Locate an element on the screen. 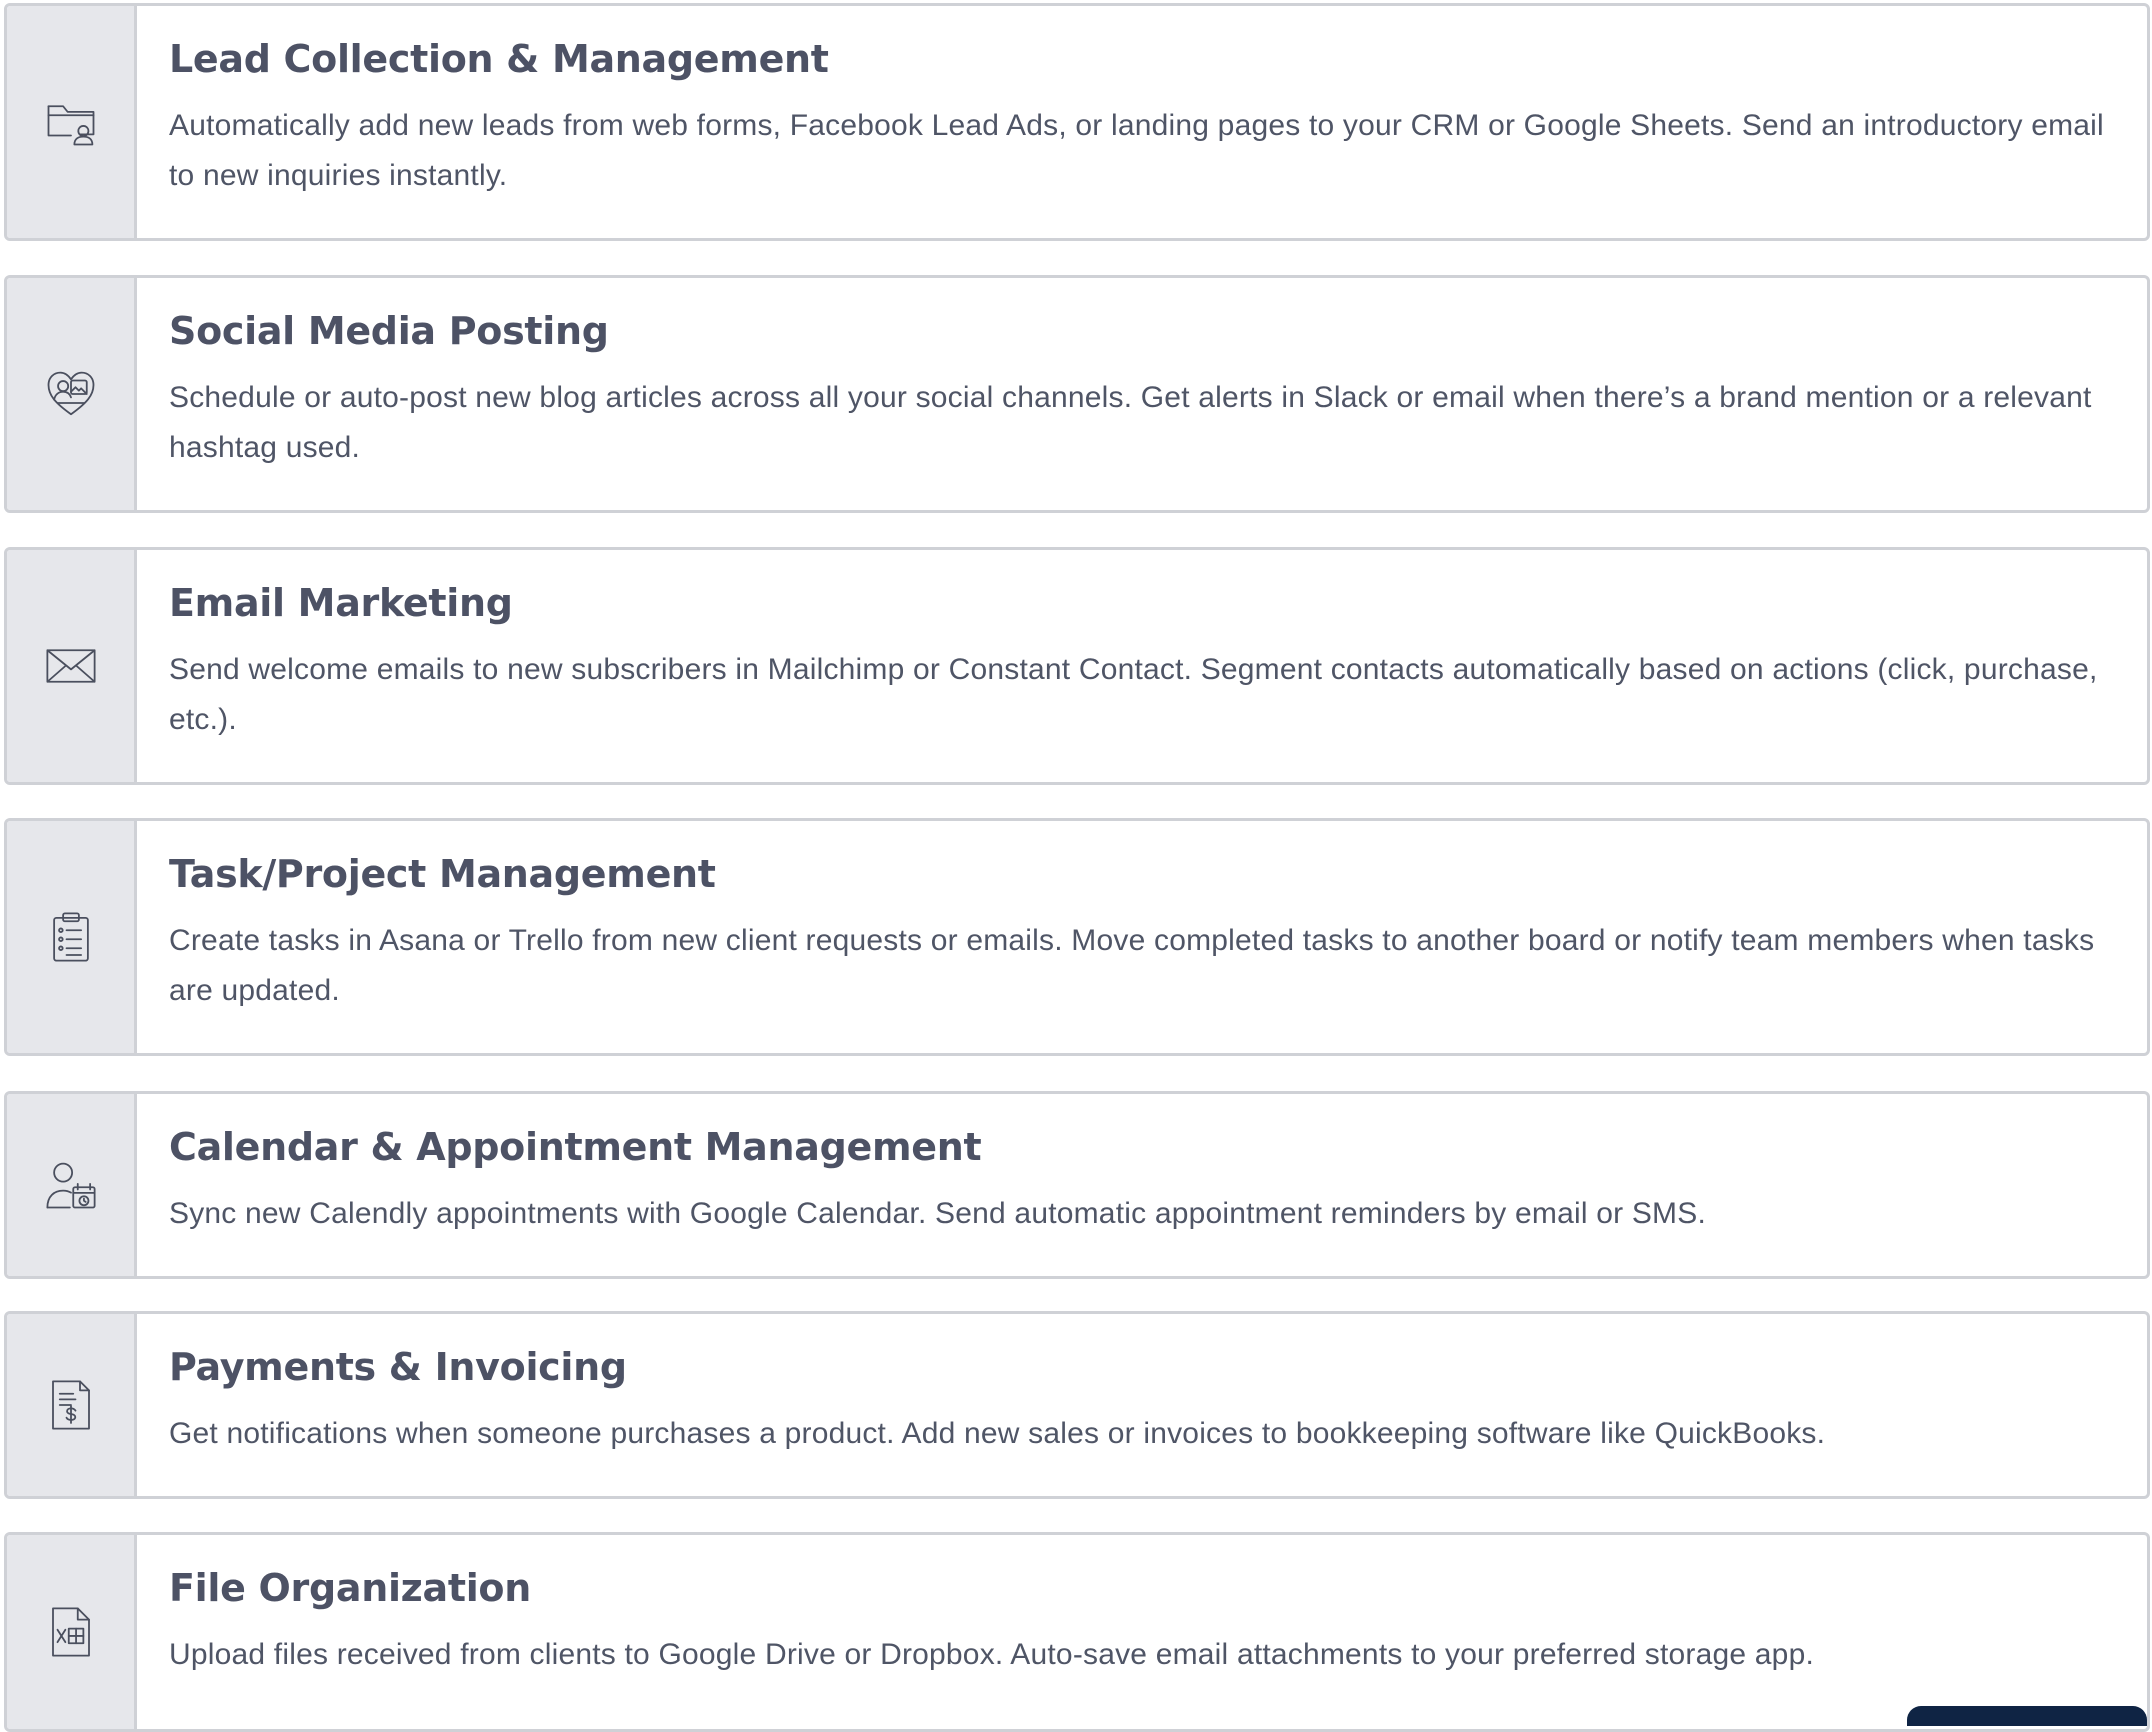  heart-image-icon is located at coordinates (70, 393).